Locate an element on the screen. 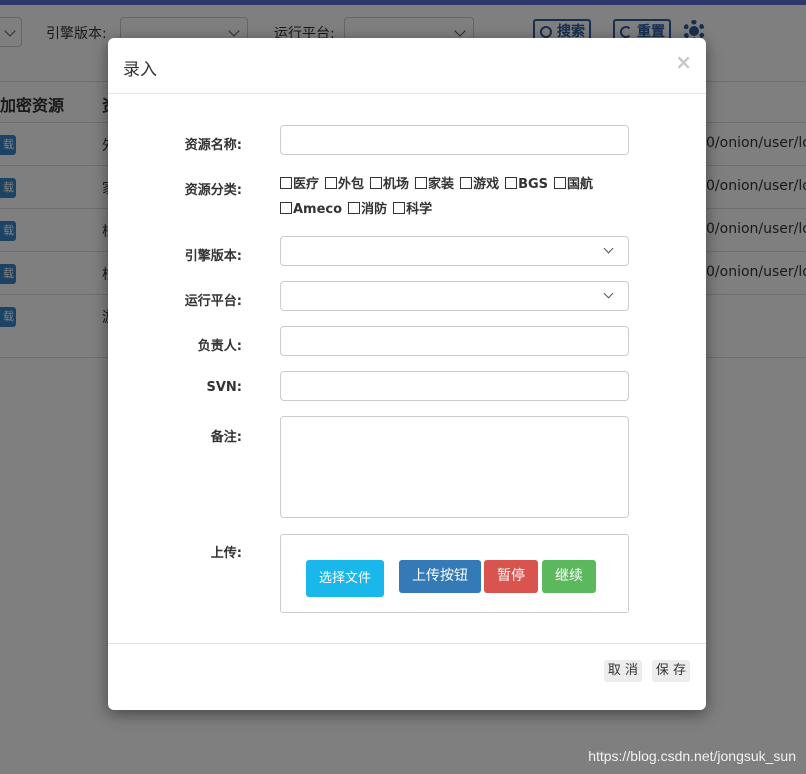  watermark: https://blog.csdn.net/jongsuk_sun is located at coordinates (692, 756).